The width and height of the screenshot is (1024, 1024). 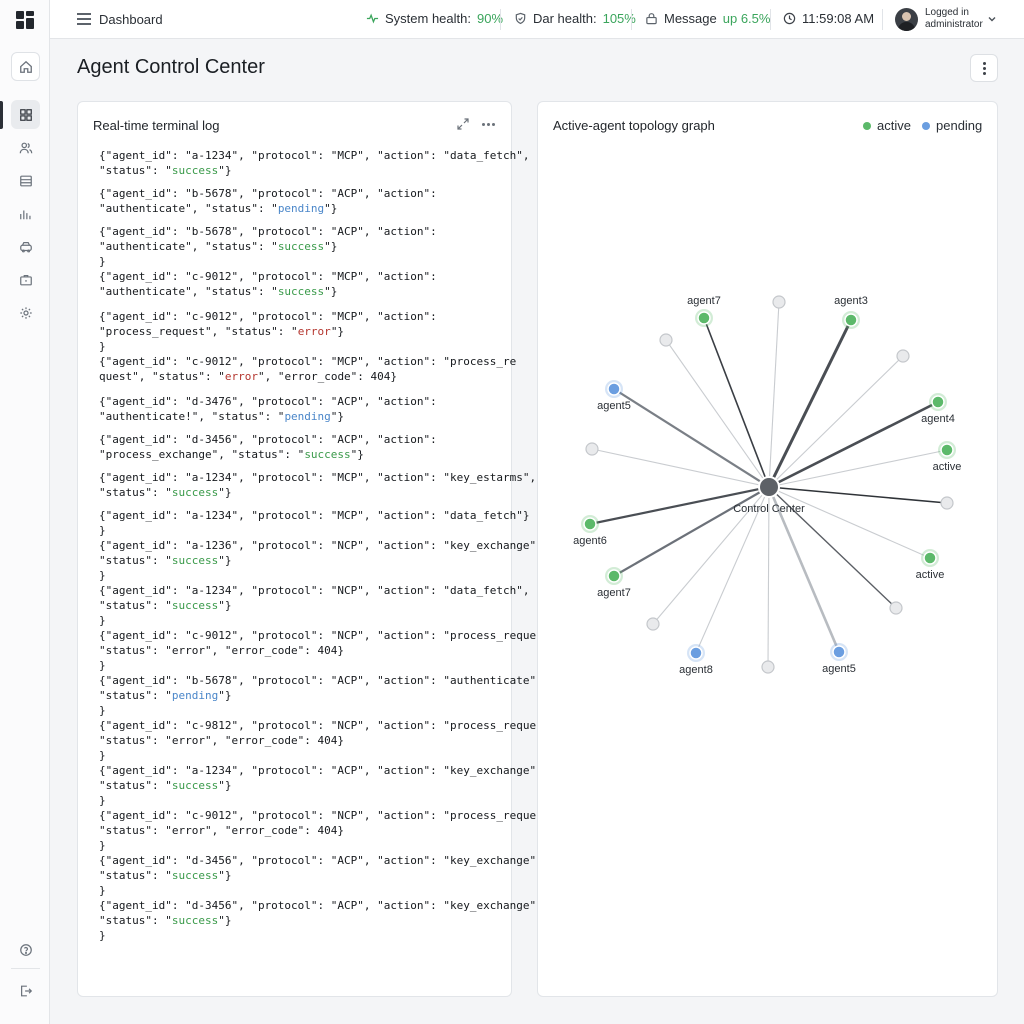 I want to click on analytics-icon, so click(x=25, y=213).